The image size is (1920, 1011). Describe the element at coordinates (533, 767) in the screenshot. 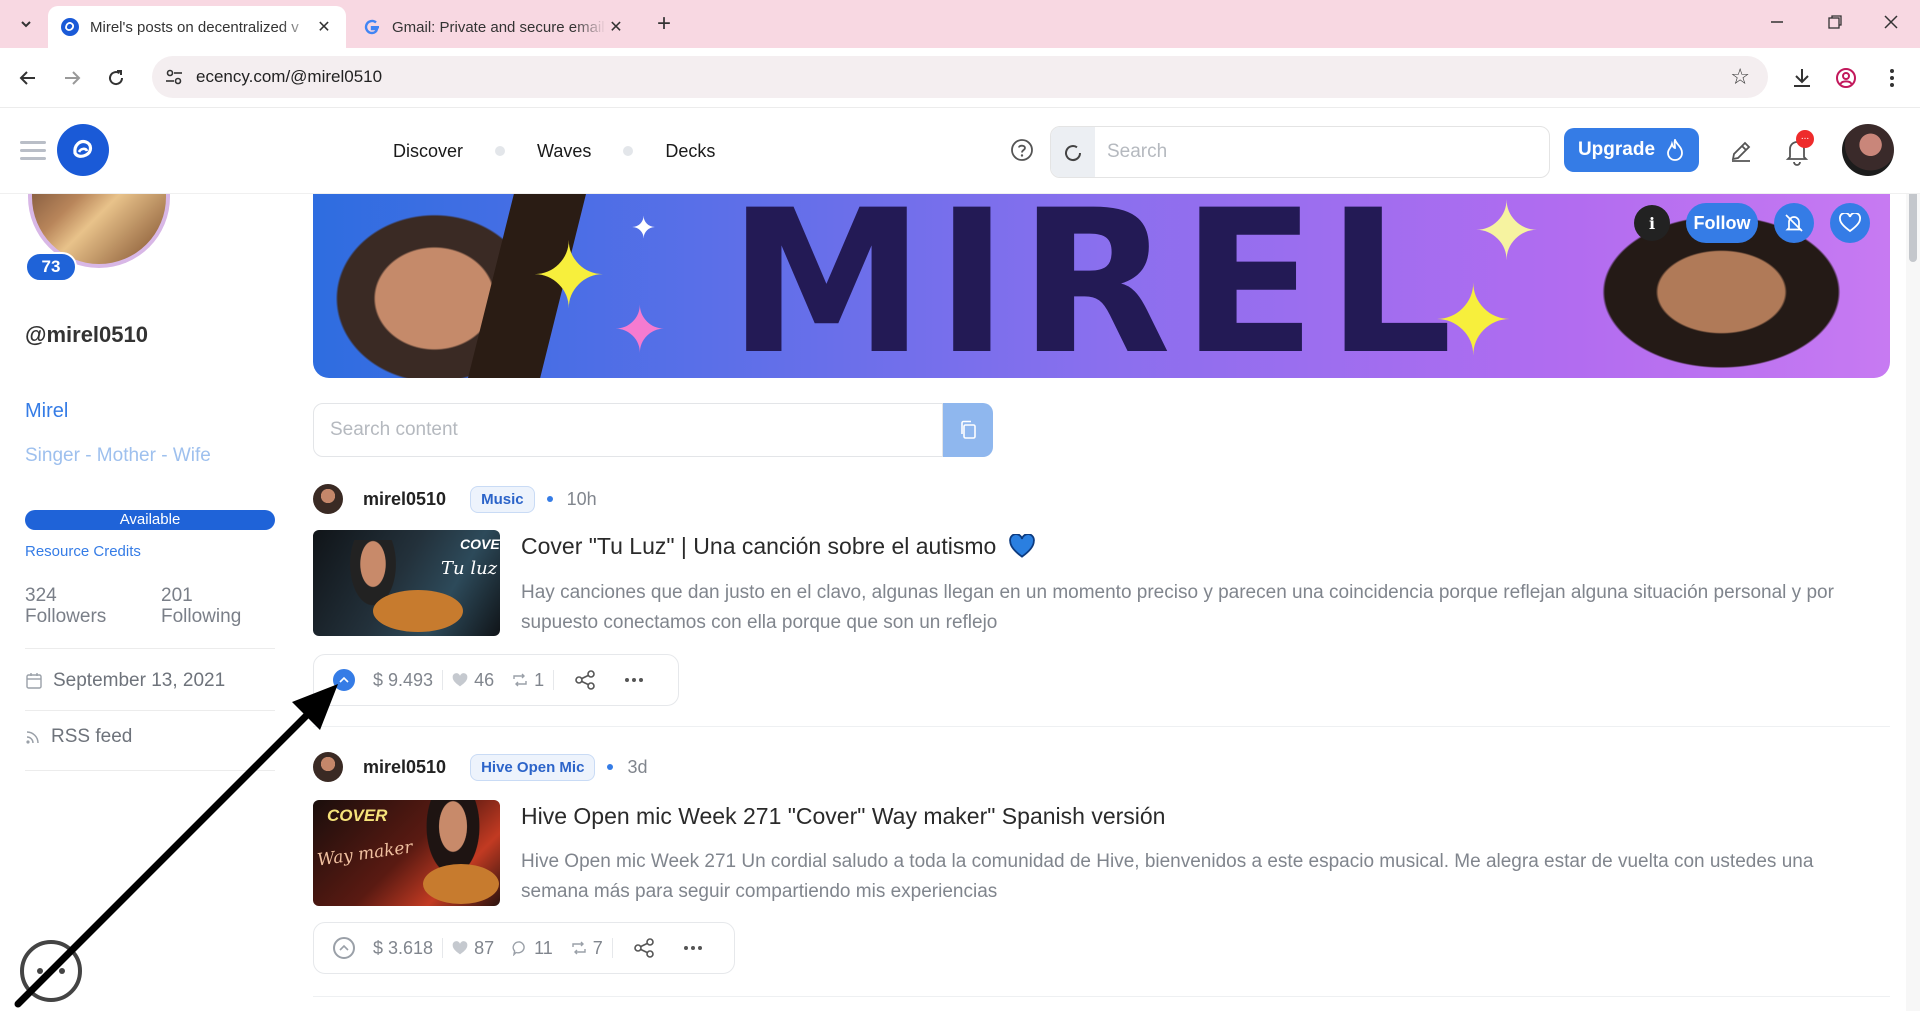

I see `post-tag: Hive Open Mic` at that location.